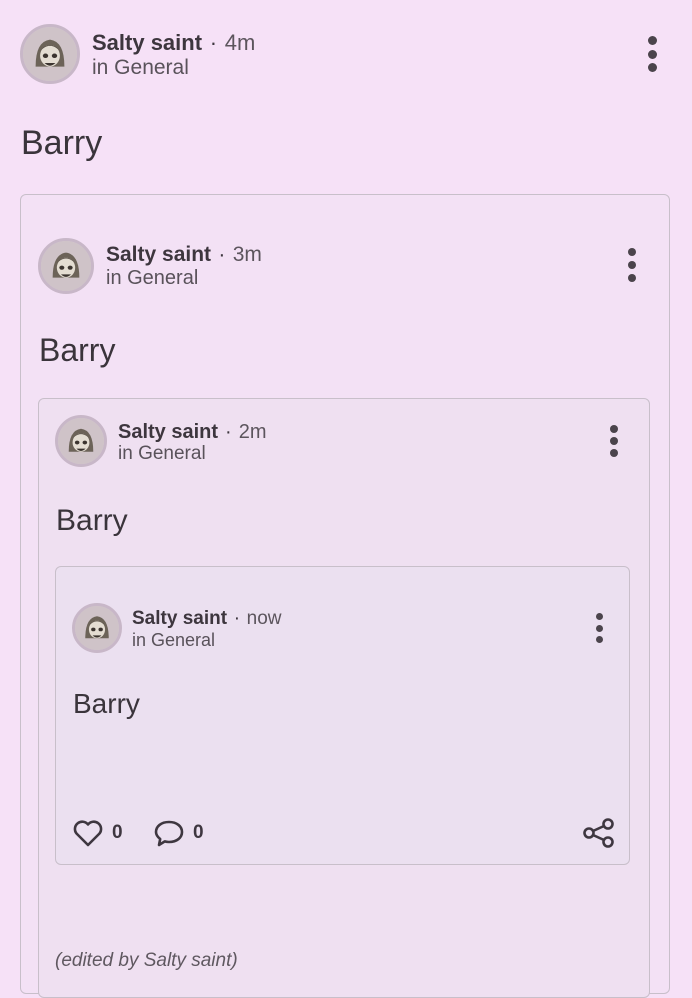  Describe the element at coordinates (264, 618) in the screenshot. I see `post-time: now` at that location.